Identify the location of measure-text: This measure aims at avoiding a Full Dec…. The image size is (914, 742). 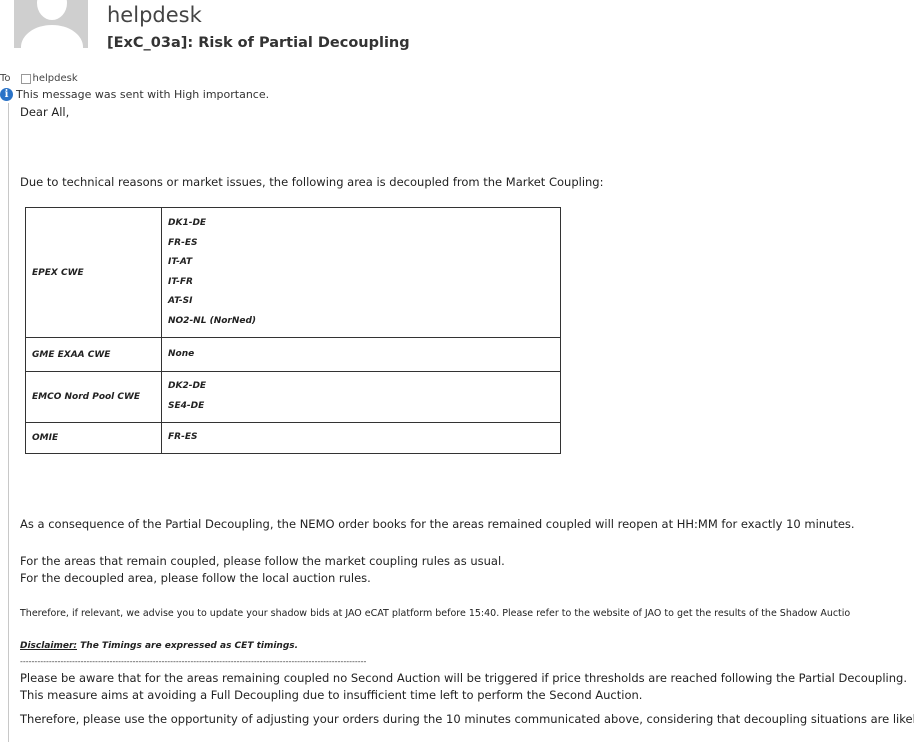
(331, 695).